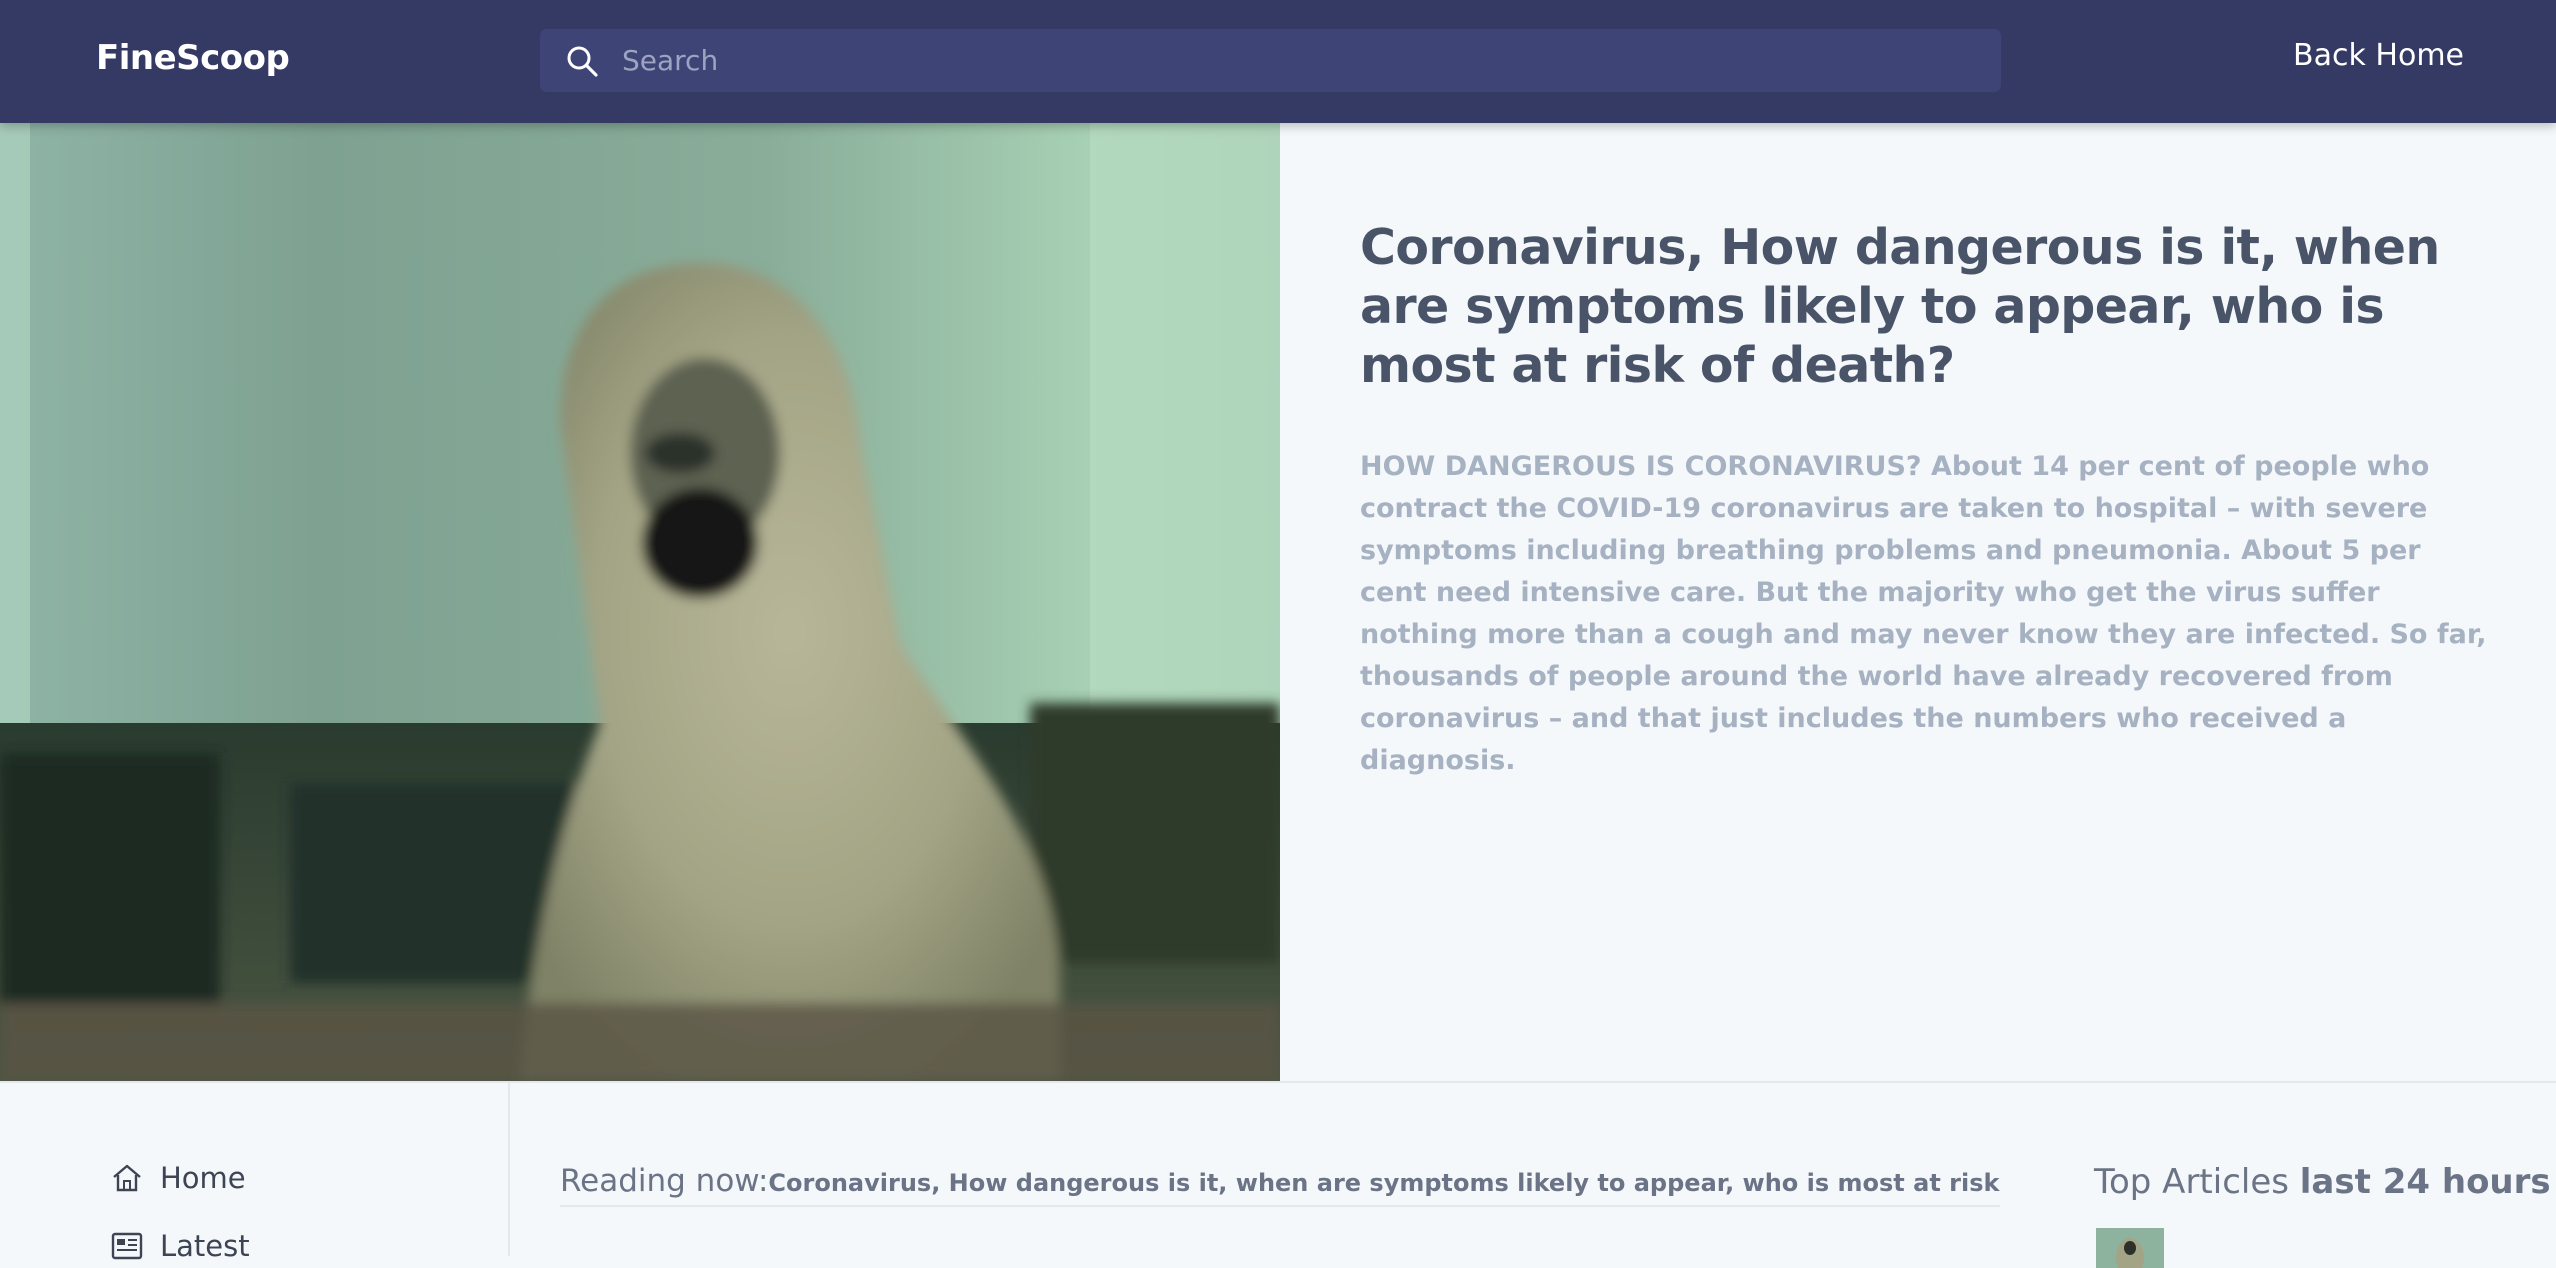 This screenshot has width=2556, height=1268. I want to click on search-input, so click(1272, 60).